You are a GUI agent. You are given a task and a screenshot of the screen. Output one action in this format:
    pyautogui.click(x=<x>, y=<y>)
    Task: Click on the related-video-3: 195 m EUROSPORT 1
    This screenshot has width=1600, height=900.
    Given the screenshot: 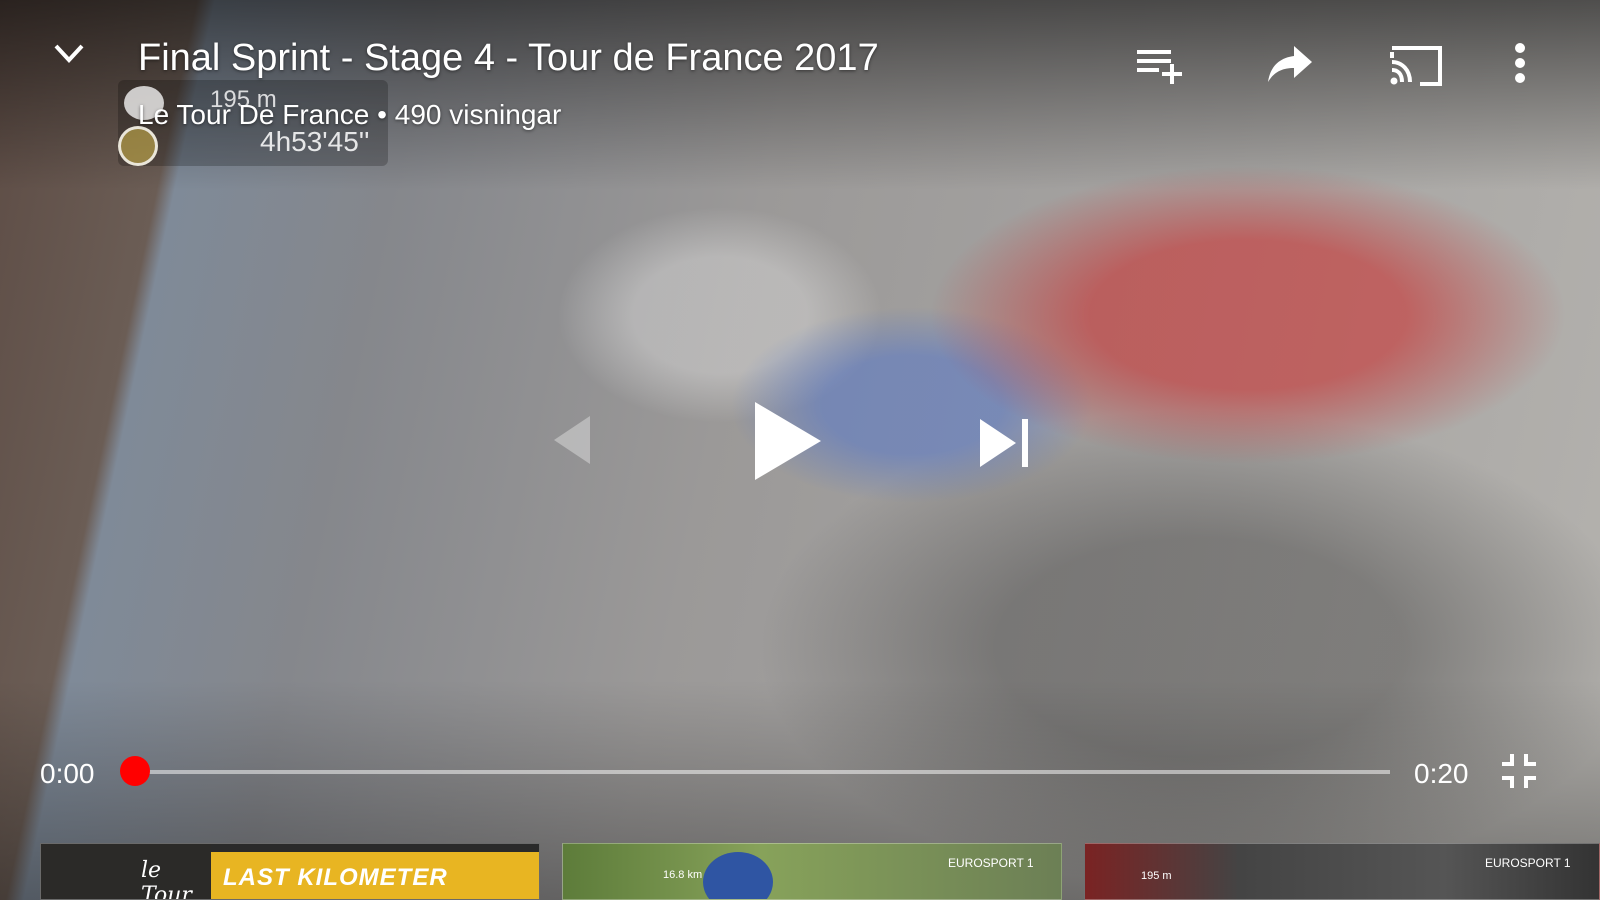 What is the action you would take?
    pyautogui.click(x=1342, y=871)
    